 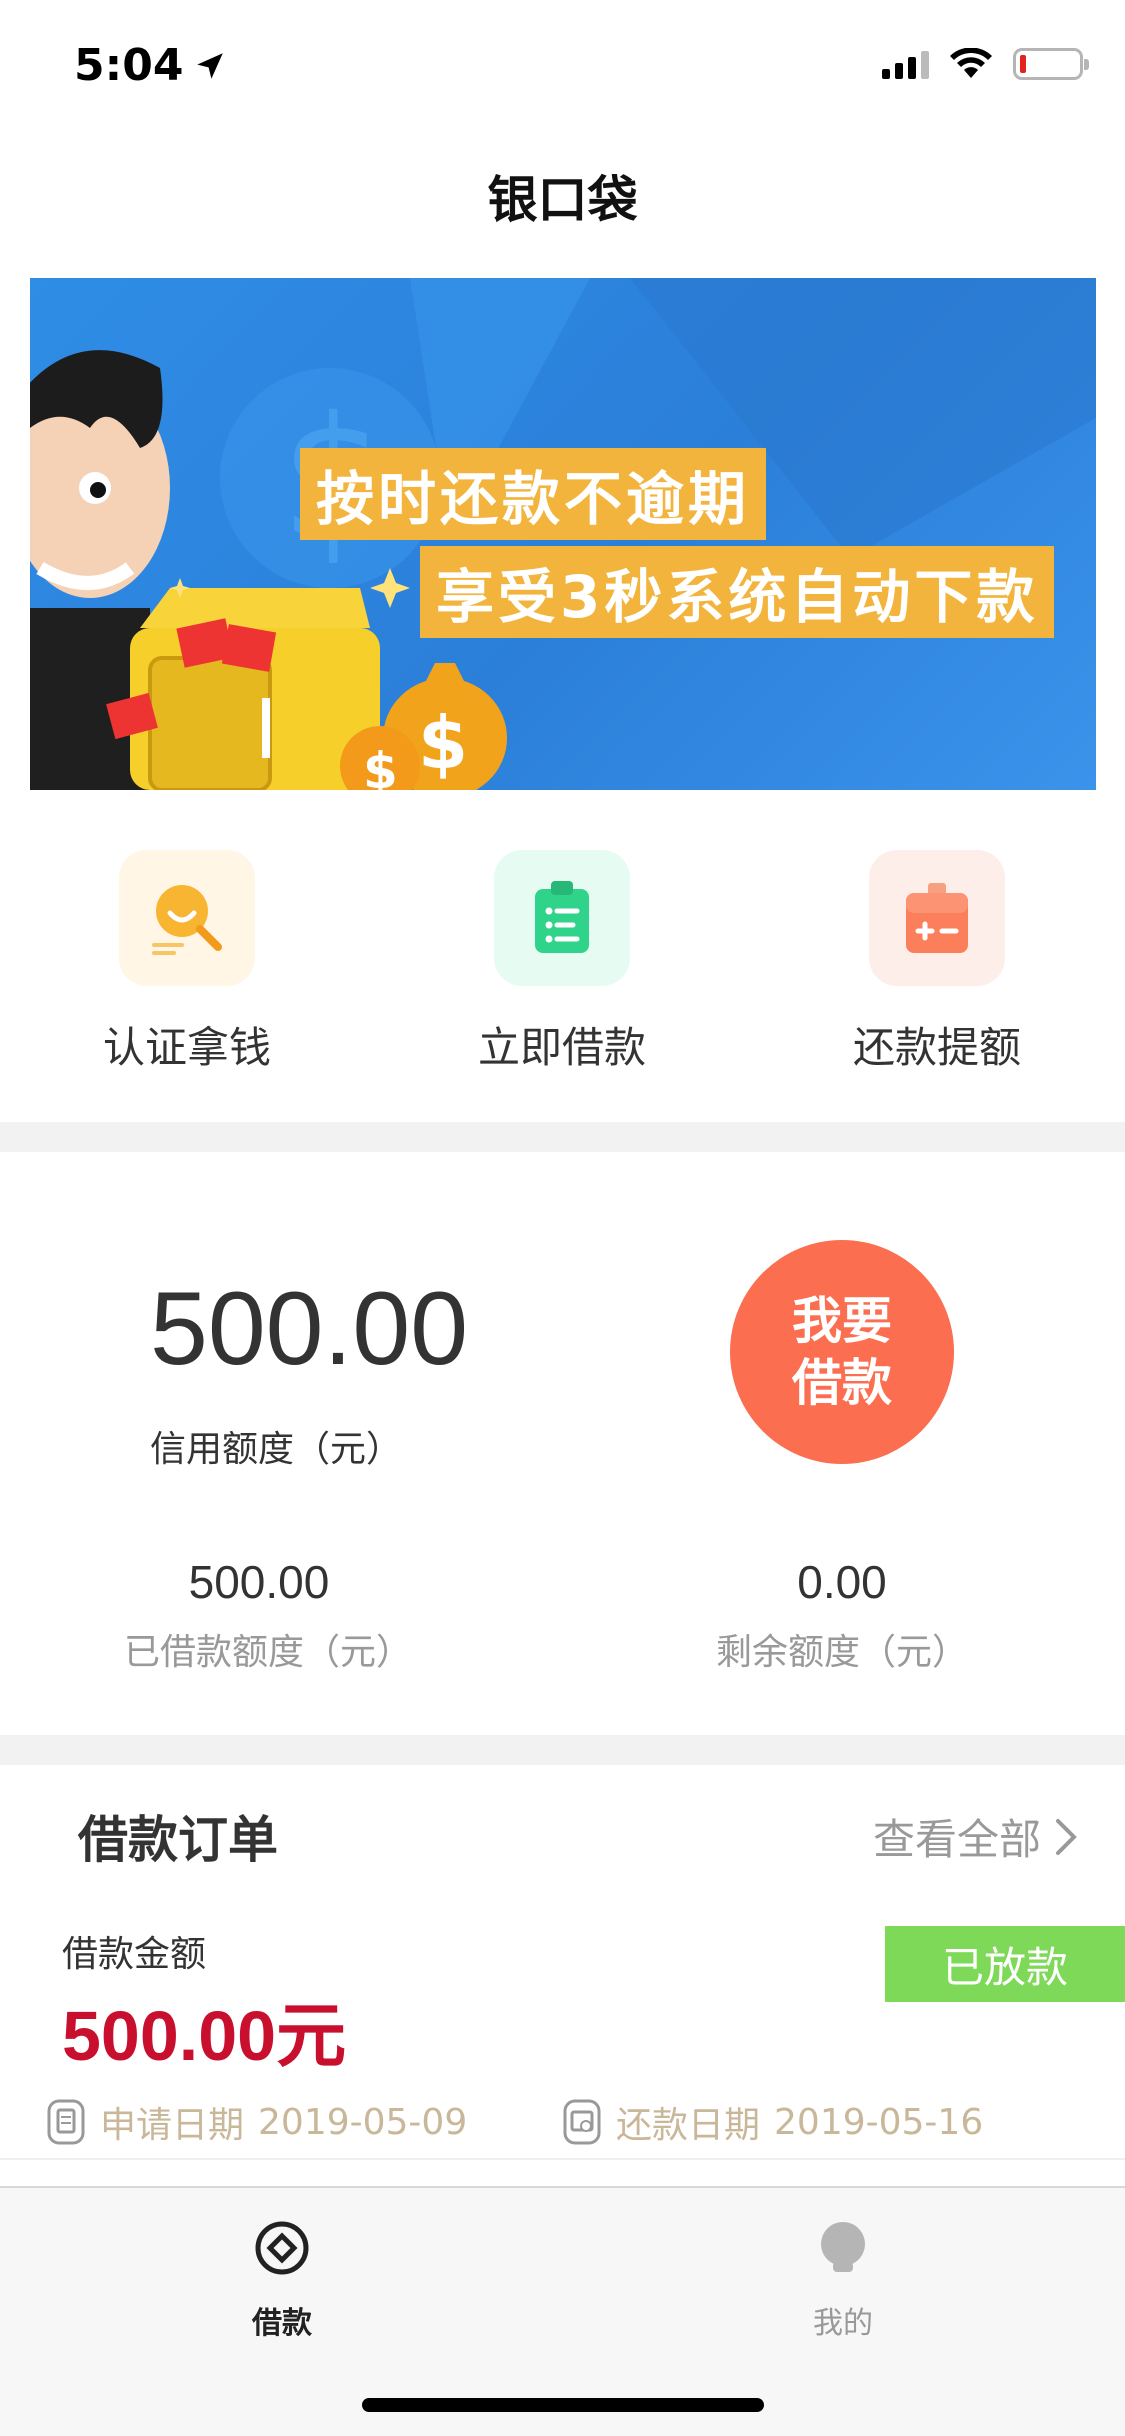 What do you see at coordinates (533, 494) in the screenshot?
I see `banner-line-1: 按时还款不逾期` at bounding box center [533, 494].